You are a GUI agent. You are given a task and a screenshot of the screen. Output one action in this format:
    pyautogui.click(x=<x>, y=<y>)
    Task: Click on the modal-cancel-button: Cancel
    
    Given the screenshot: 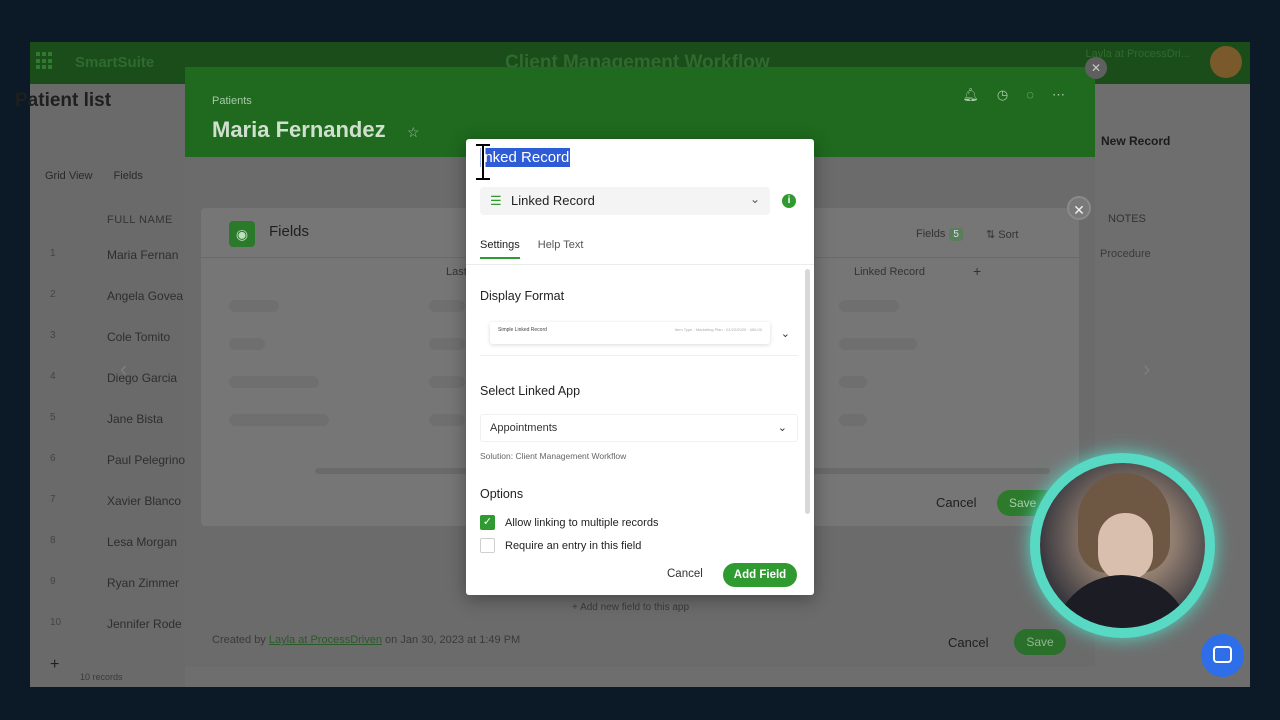 What is the action you would take?
    pyautogui.click(x=685, y=574)
    